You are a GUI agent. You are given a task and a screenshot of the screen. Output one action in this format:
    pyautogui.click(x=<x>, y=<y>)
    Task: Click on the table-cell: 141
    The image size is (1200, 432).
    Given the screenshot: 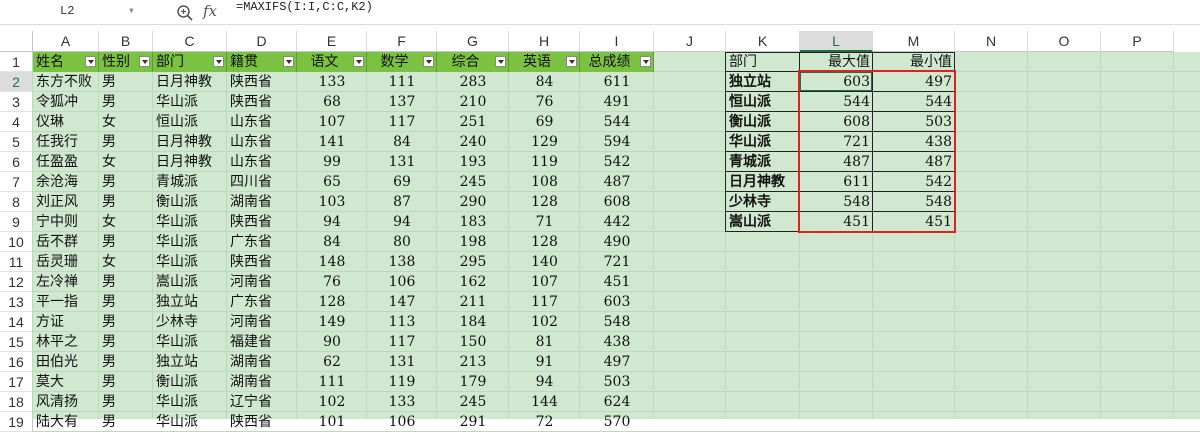 What is the action you would take?
    pyautogui.click(x=332, y=142)
    